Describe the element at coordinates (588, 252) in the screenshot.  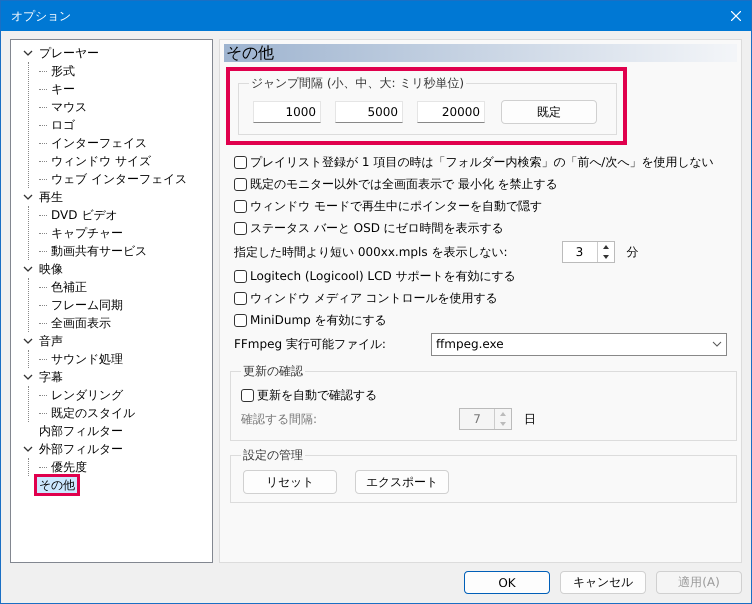
I see `spin-box: 3` at that location.